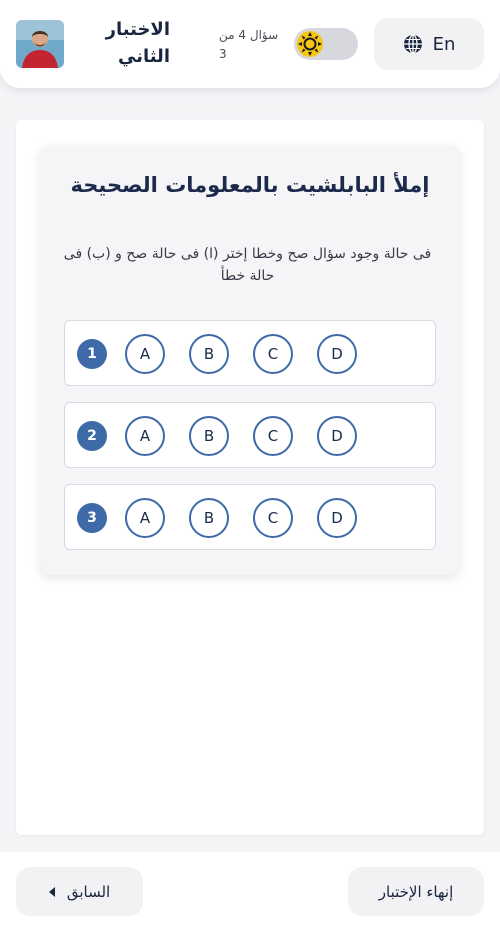 This screenshot has width=500, height=932. Describe the element at coordinates (88, 891) in the screenshot. I see `previous-label: السابق` at that location.